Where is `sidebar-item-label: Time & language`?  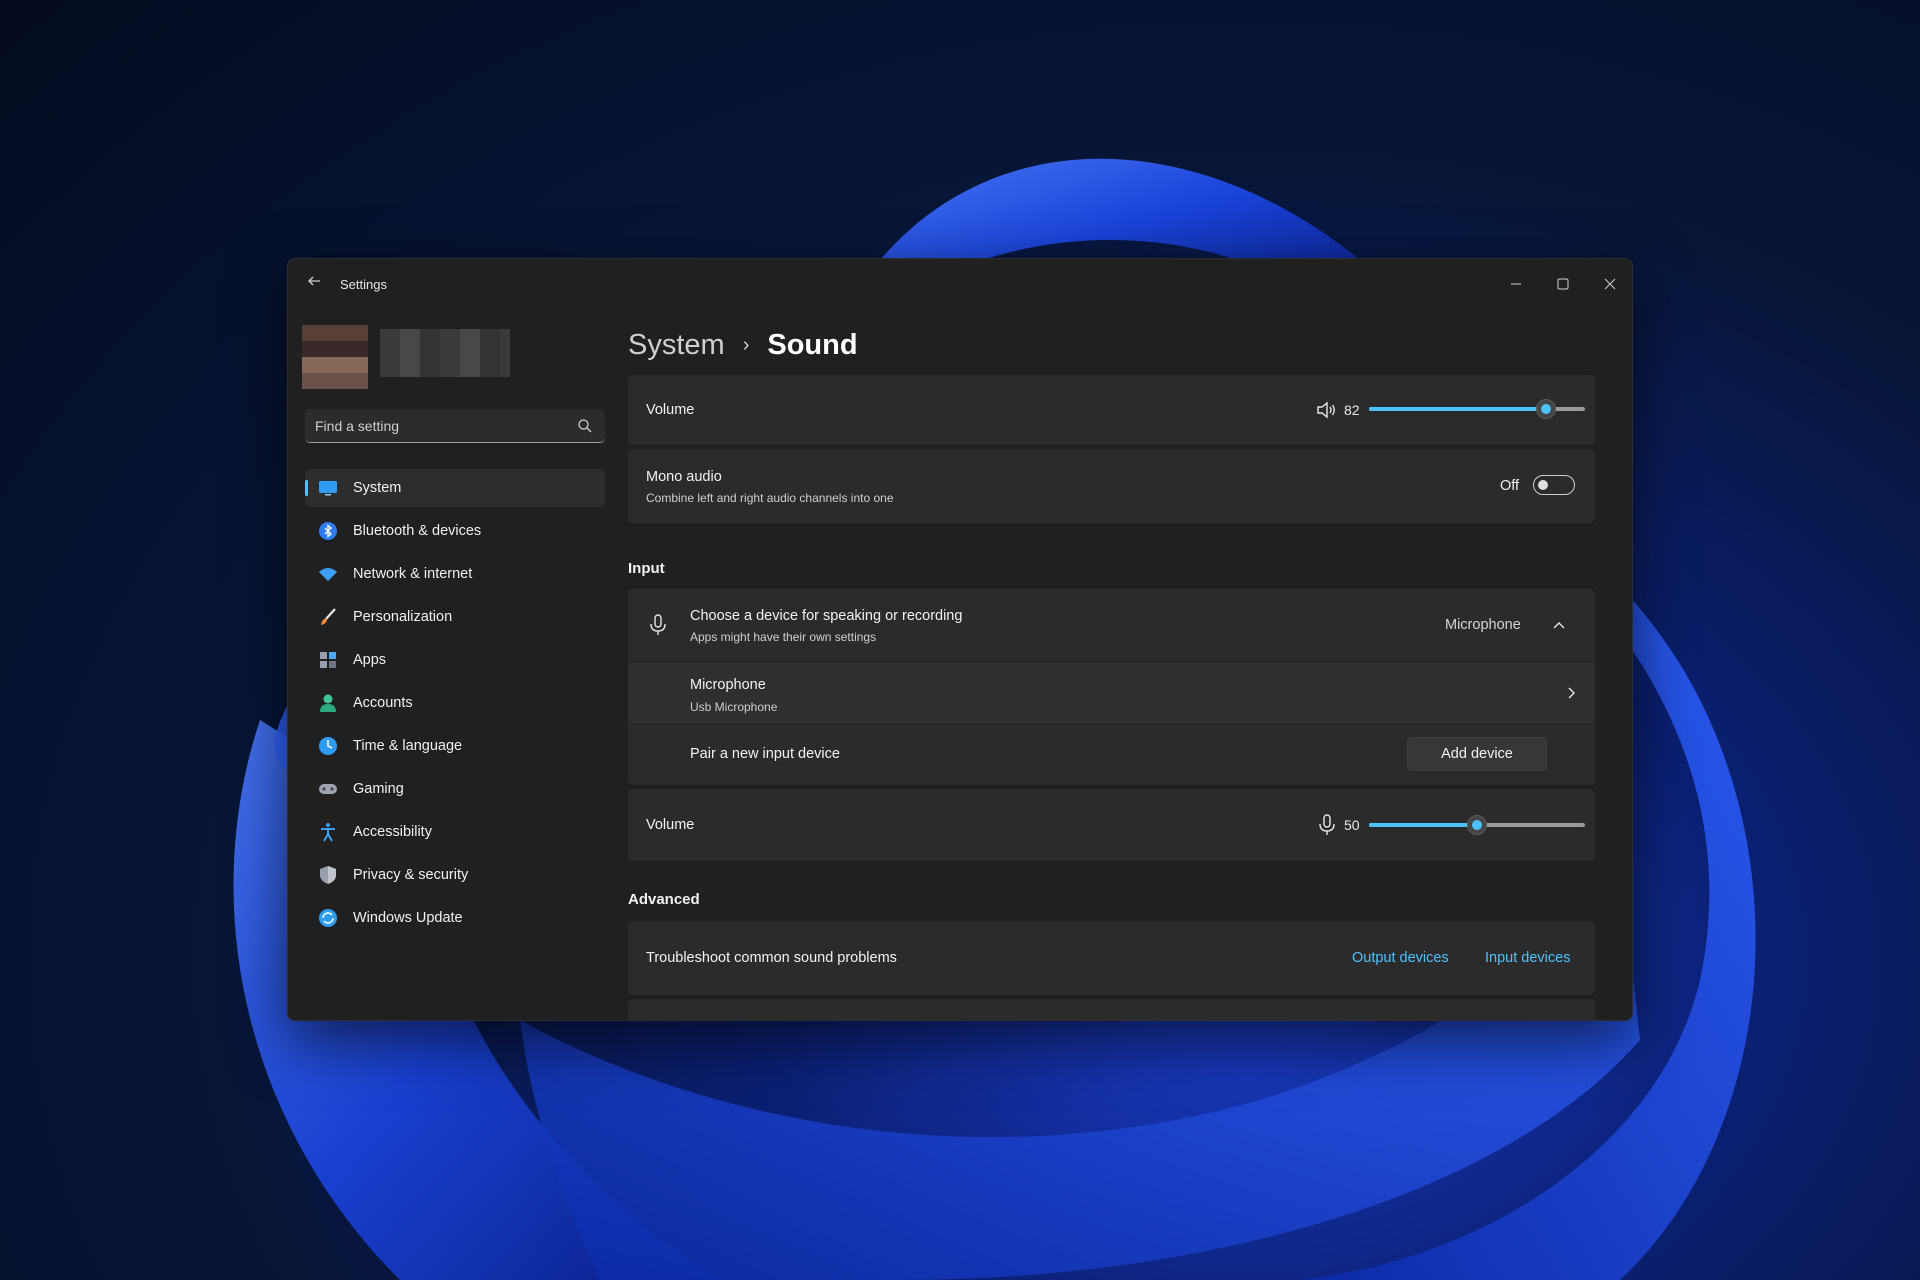
sidebar-item-label: Time & language is located at coordinates (408, 746).